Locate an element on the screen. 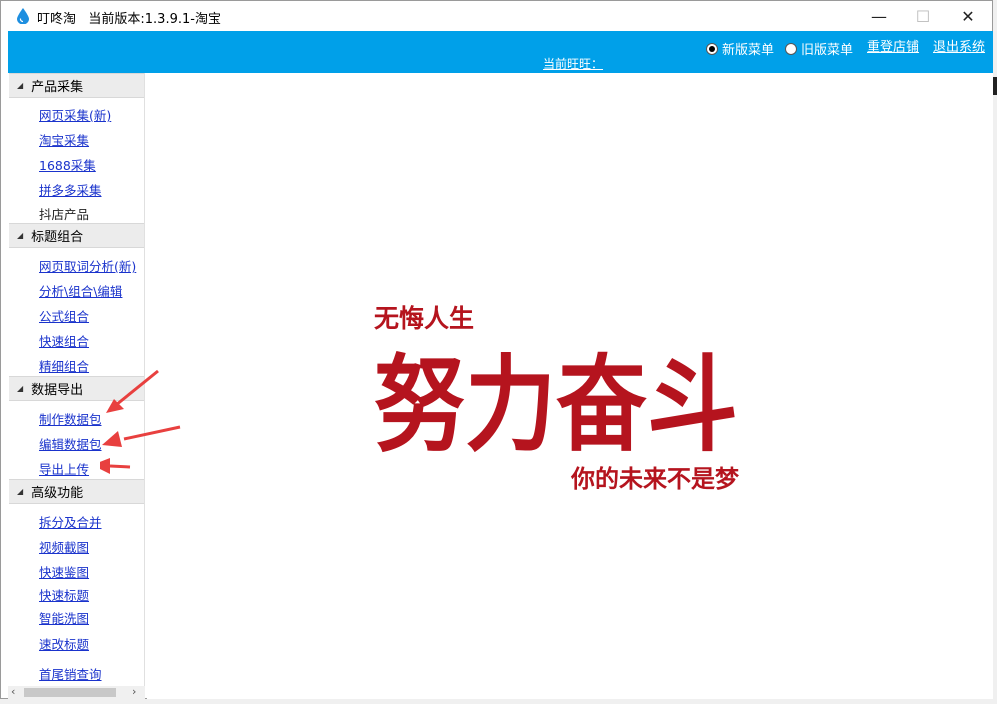 The height and width of the screenshot is (704, 997). group-header-title-combine: ◢ 标题组合 is located at coordinates (76, 235).